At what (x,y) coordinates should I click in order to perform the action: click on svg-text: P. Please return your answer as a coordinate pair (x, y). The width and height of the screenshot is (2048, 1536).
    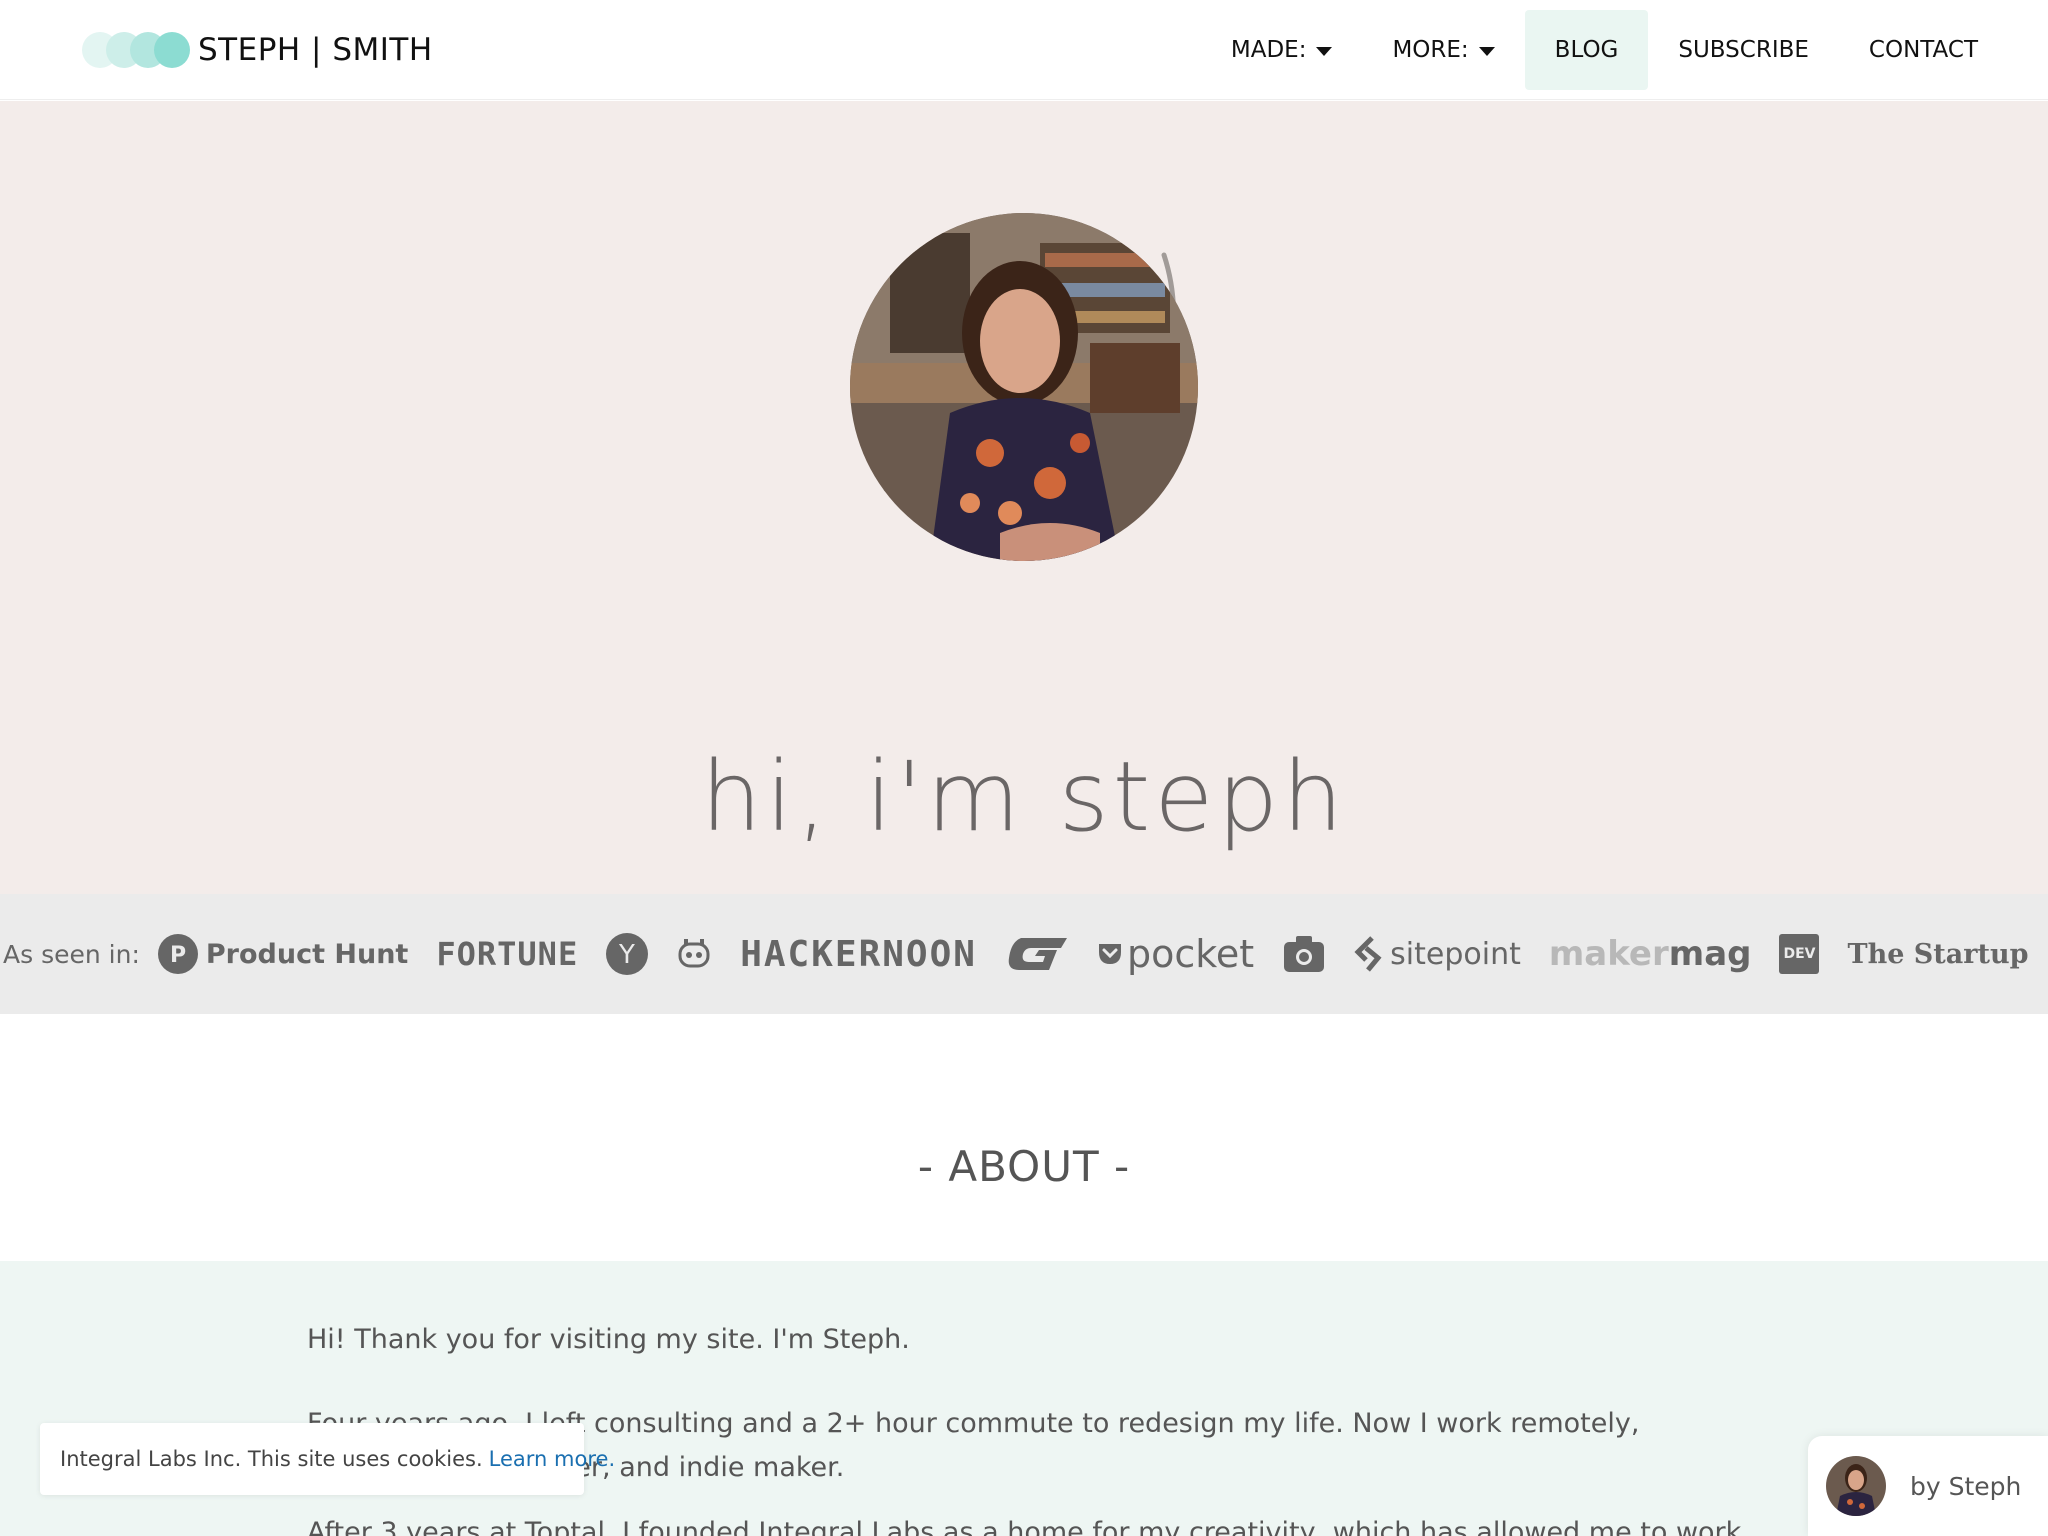
    Looking at the image, I should click on (178, 955).